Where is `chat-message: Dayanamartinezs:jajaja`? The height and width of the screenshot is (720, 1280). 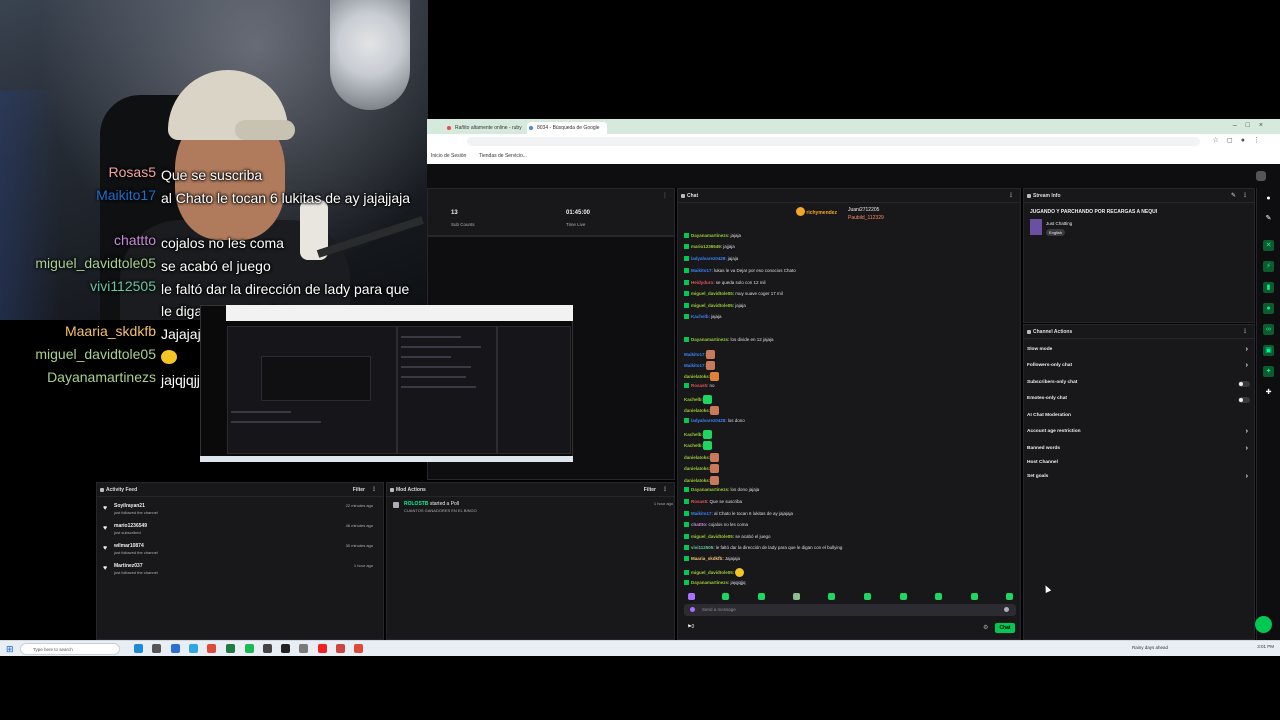 chat-message: Dayanamartinezs:jajaja is located at coordinates (712, 238).